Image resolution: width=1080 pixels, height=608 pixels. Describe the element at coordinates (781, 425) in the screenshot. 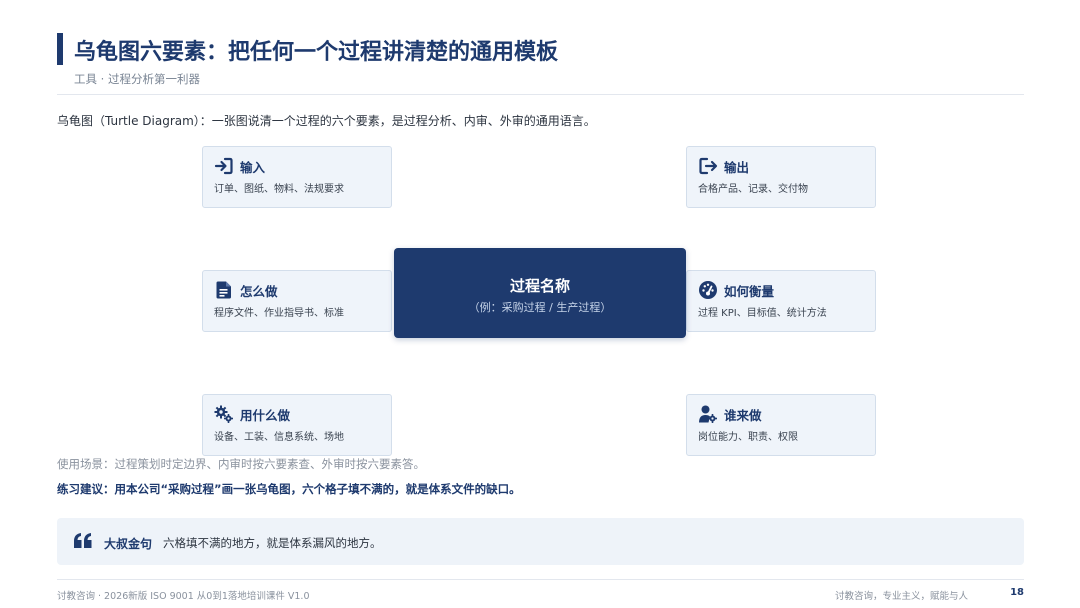

I see `card-who: 谁来做 岗位能力、职责、权限` at that location.